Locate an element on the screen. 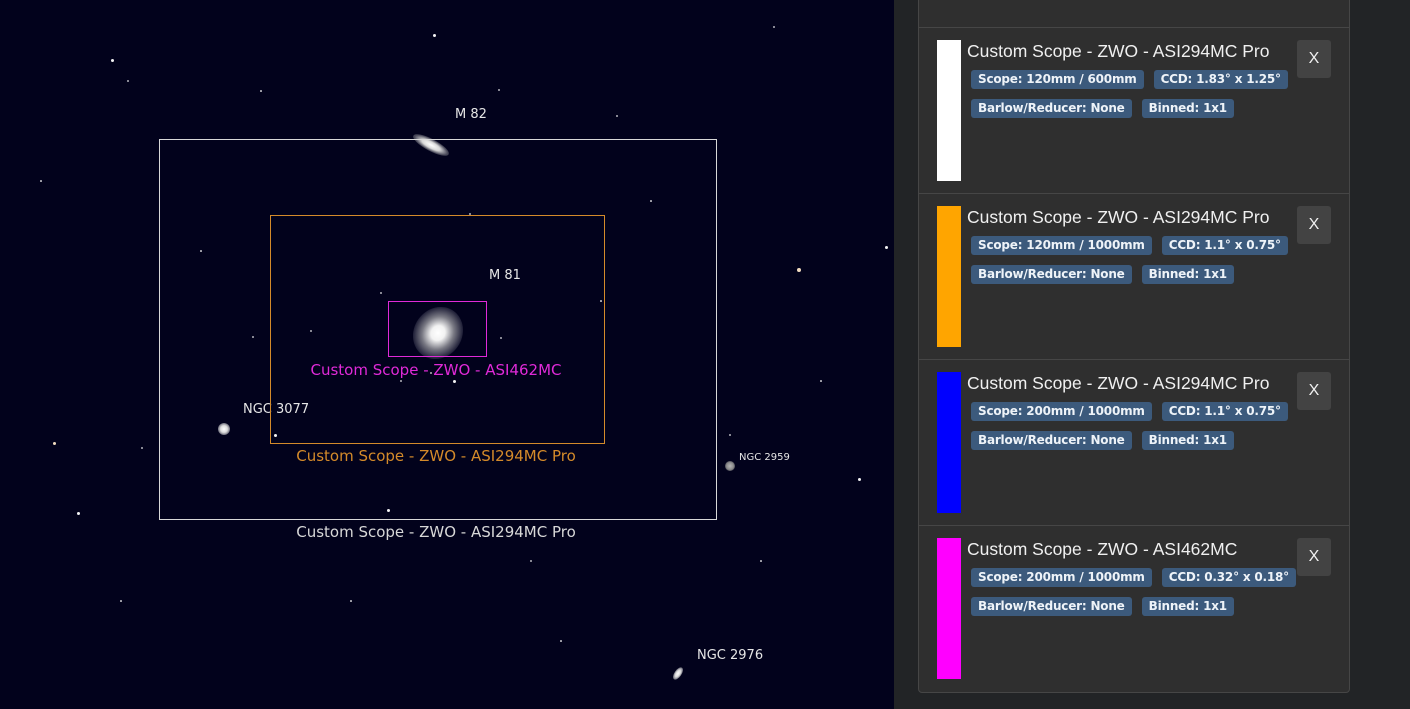 The image size is (1410, 709). scope-badge: Scope: 120mm / 600mm is located at coordinates (1057, 79).